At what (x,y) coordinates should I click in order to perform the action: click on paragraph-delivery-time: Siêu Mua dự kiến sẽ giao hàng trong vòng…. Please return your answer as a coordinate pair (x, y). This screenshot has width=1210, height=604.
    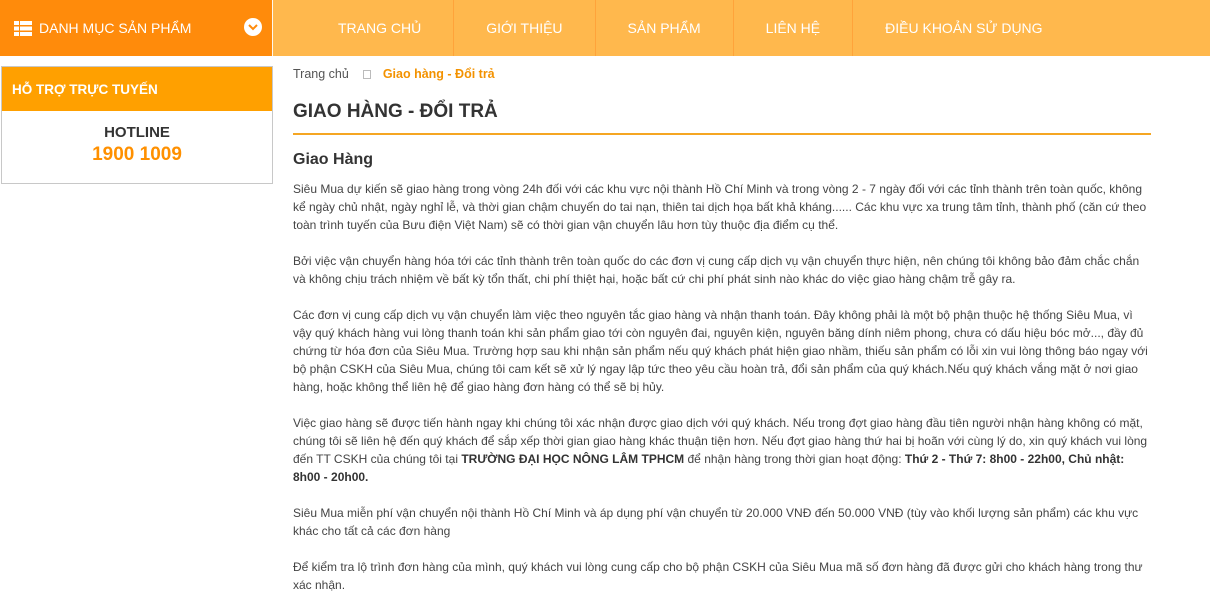
    Looking at the image, I should click on (720, 207).